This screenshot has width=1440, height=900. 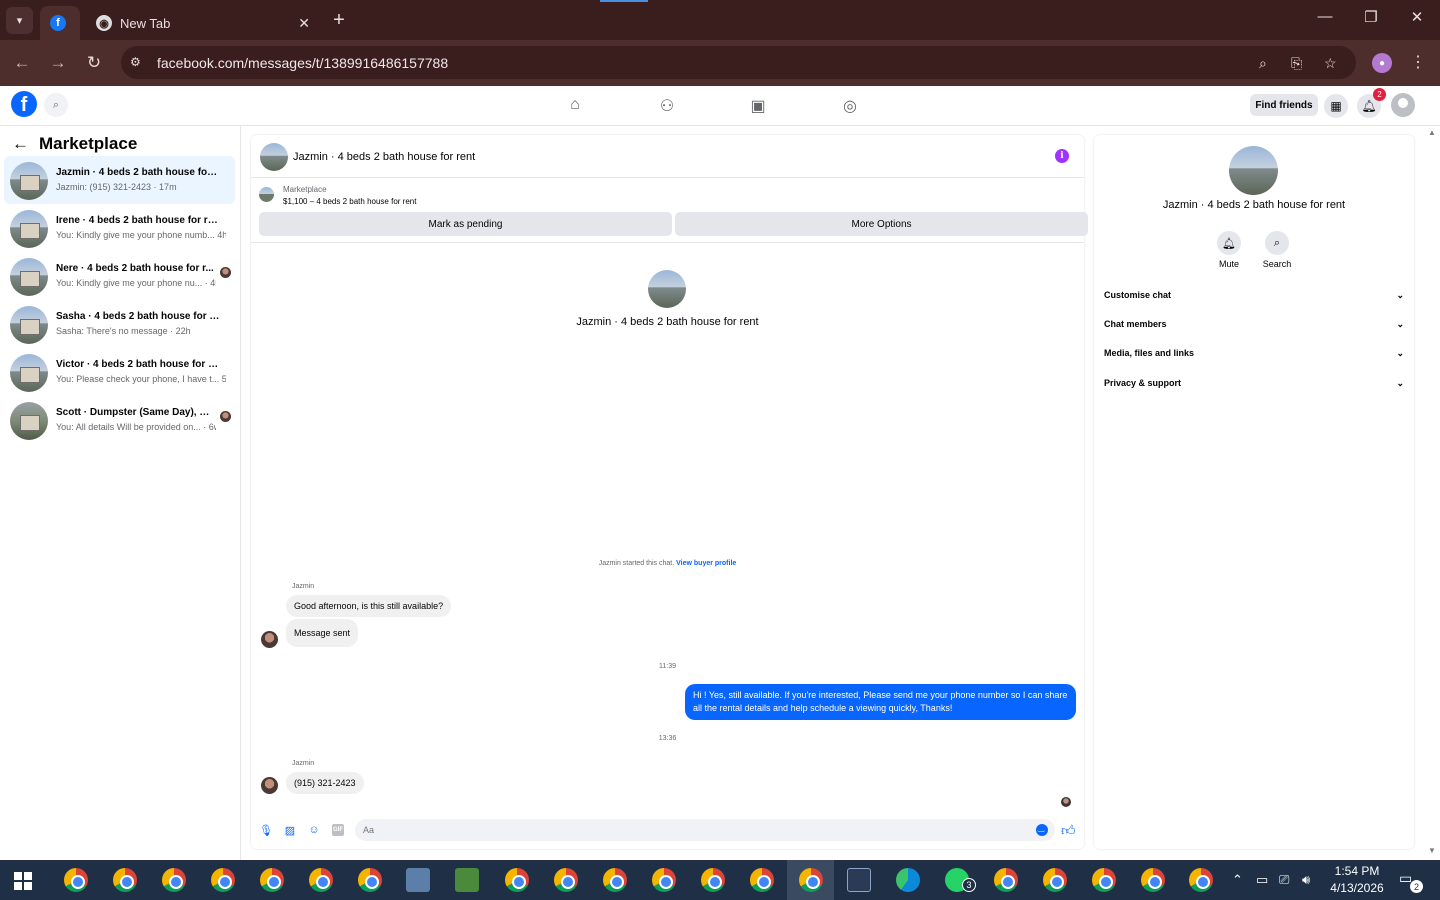 What do you see at coordinates (22, 63) in the screenshot?
I see `back-icon: ←` at bounding box center [22, 63].